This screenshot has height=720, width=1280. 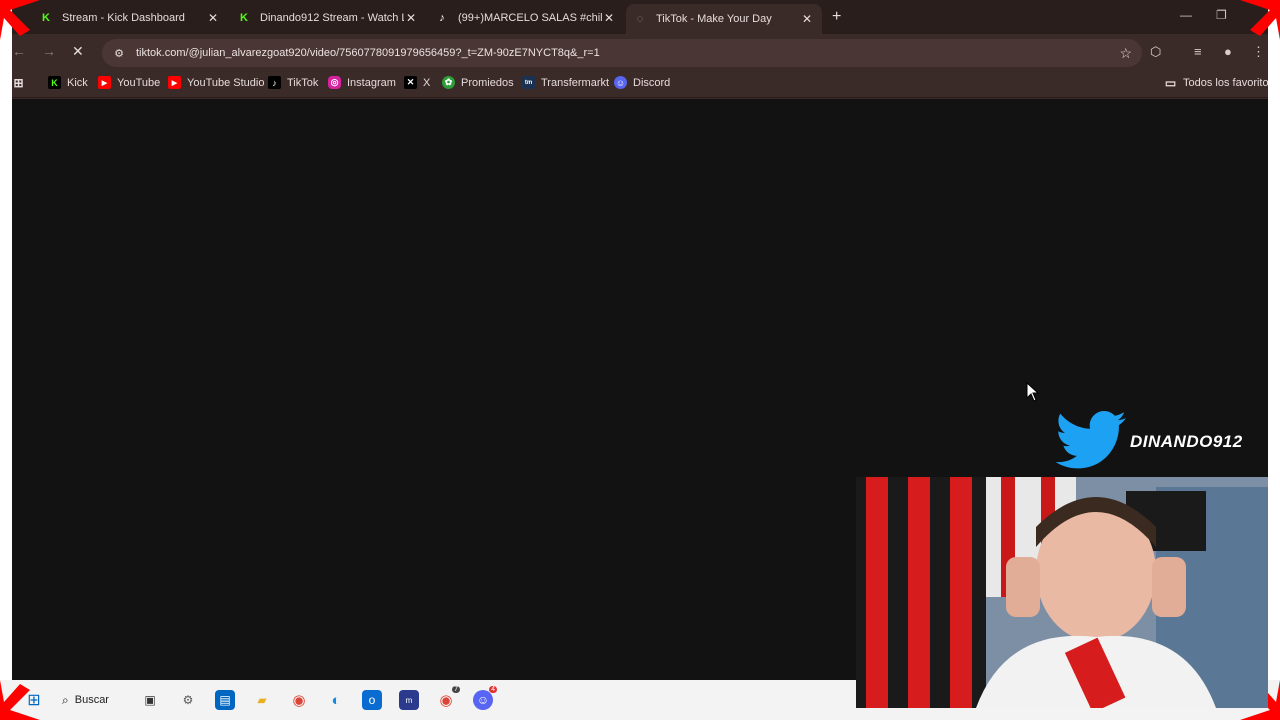 I want to click on tab-title: TikTok - Make Your Day, so click(x=714, y=19).